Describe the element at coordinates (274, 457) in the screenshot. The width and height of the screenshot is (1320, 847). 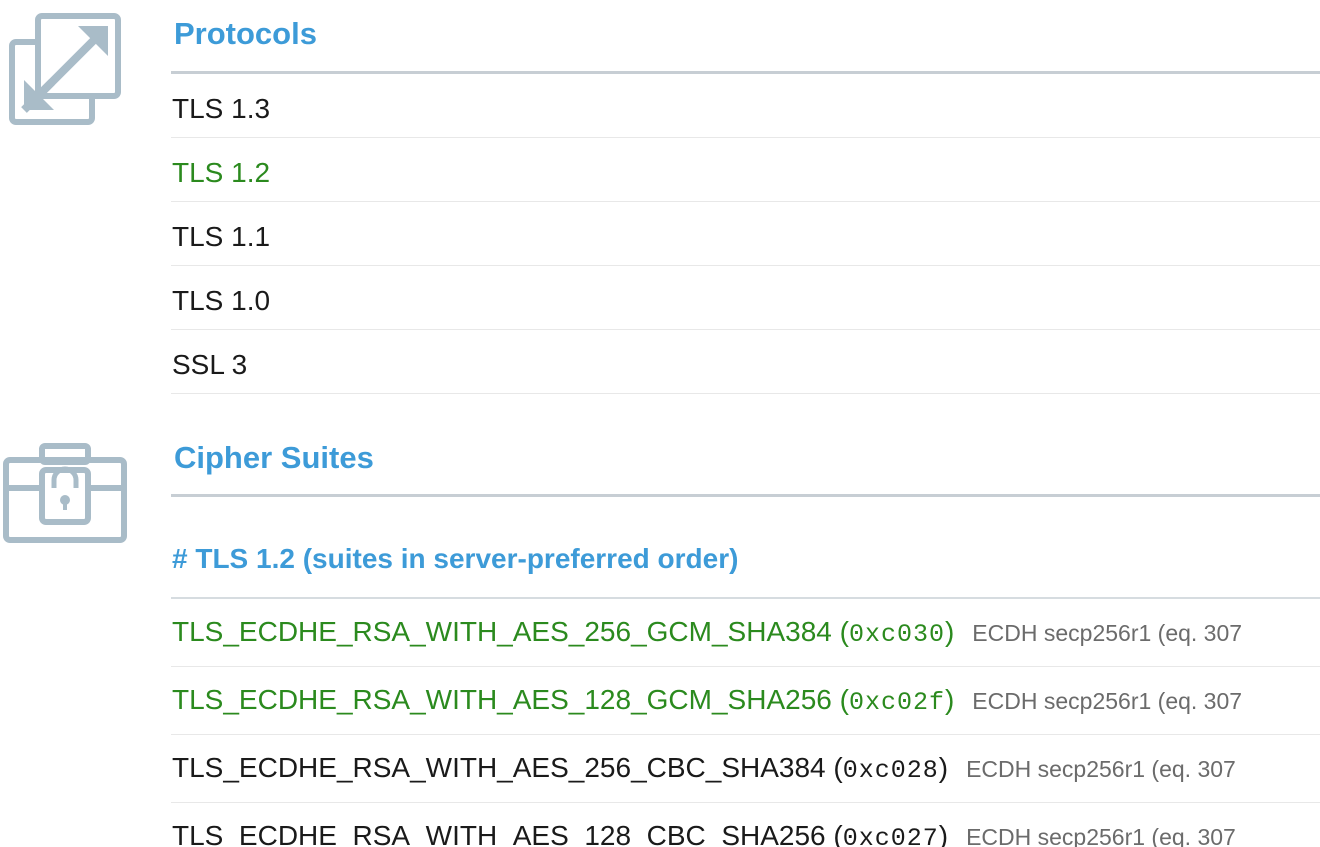
I see `cipher-suites-title: Cipher Suites` at that location.